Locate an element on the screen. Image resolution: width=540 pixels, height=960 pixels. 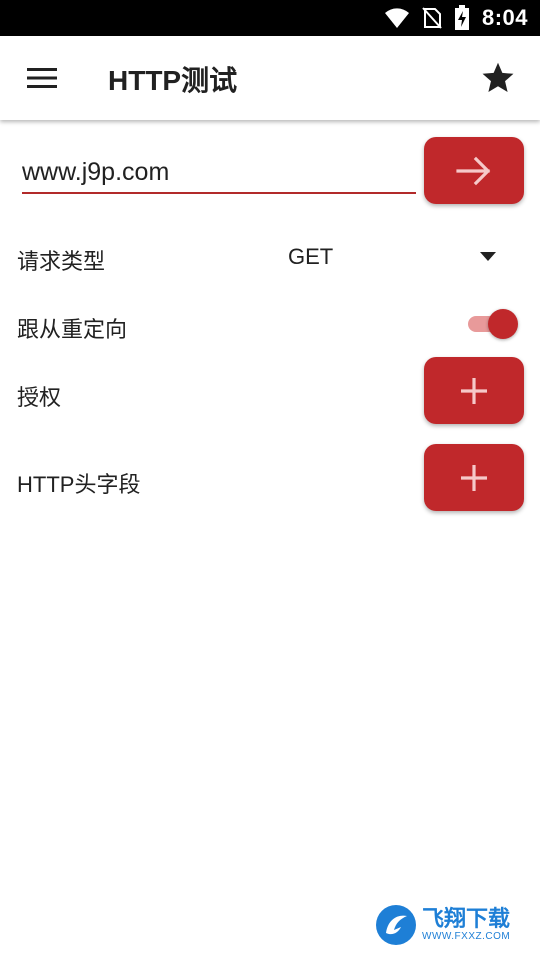
follow-redirect-label: 跟从重定向 is located at coordinates (72, 329).